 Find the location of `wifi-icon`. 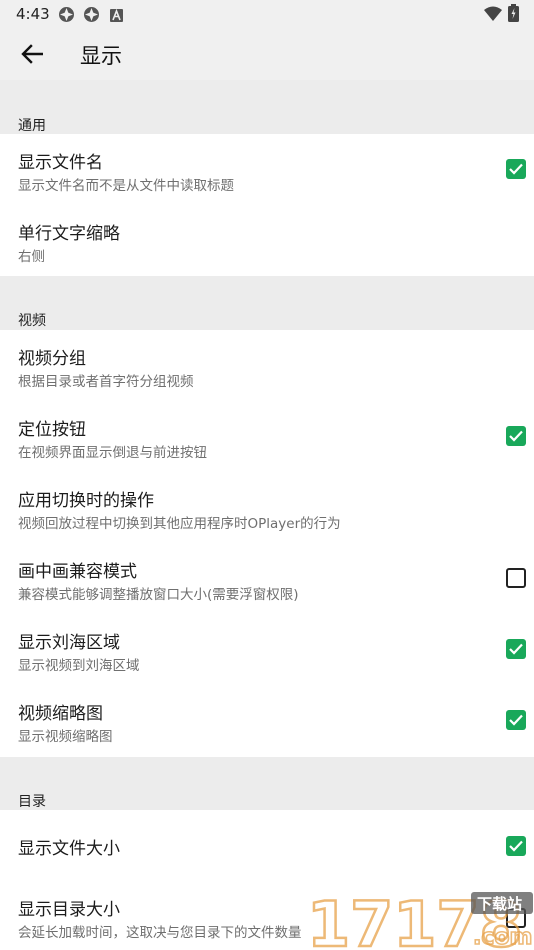

wifi-icon is located at coordinates (493, 15).